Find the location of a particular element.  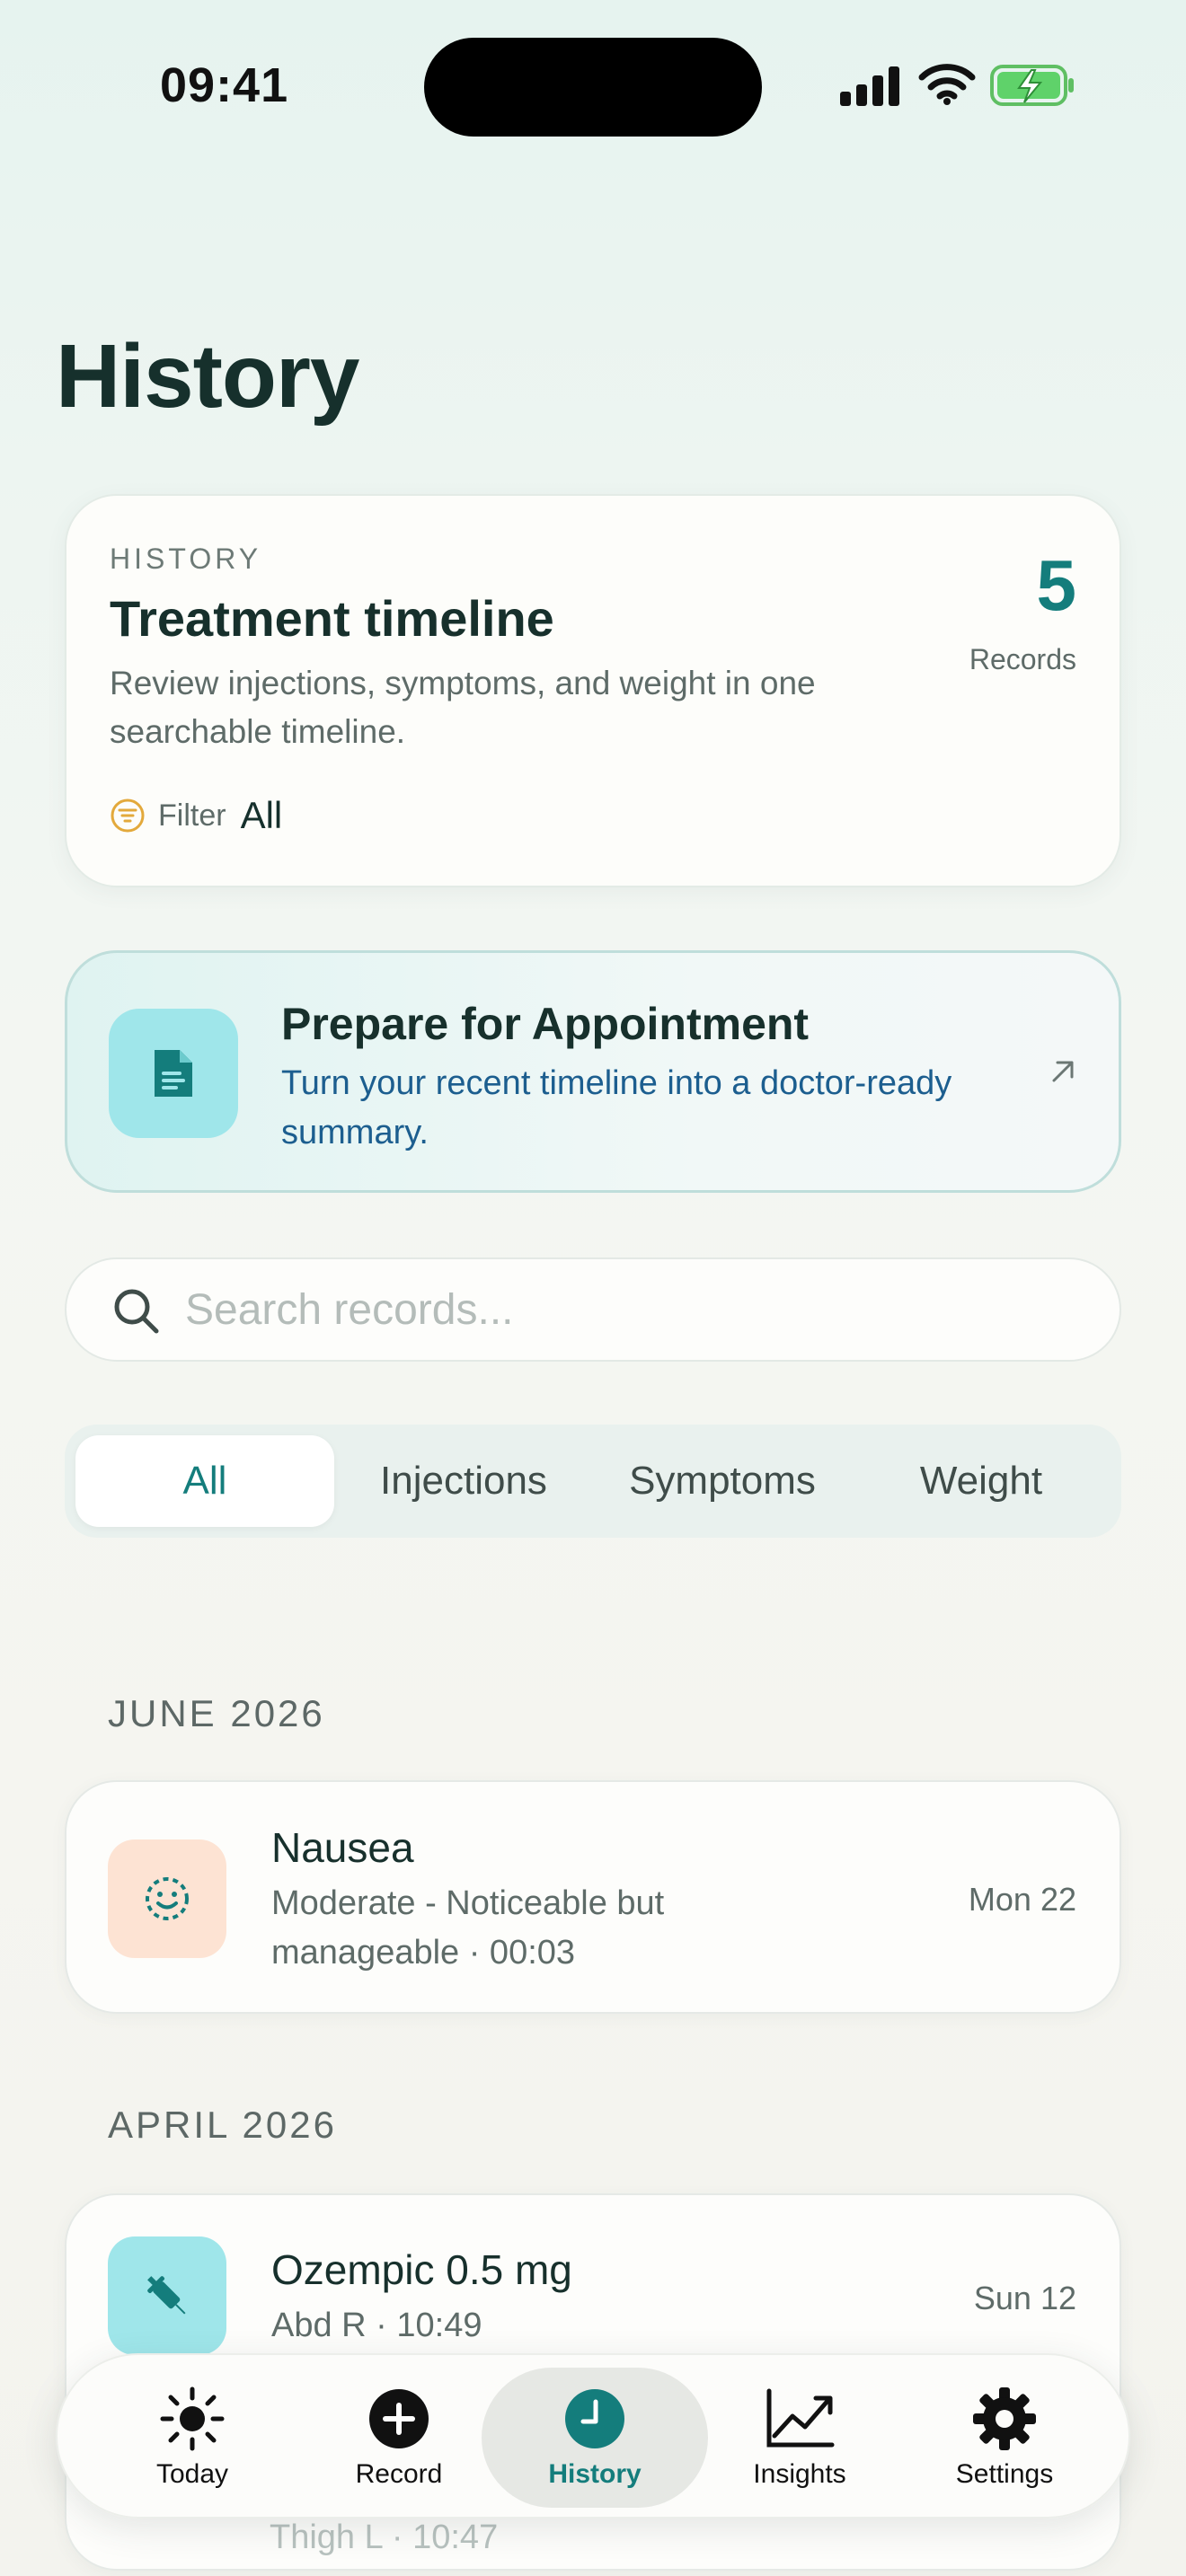

cellular-signal-icon is located at coordinates (869, 86).